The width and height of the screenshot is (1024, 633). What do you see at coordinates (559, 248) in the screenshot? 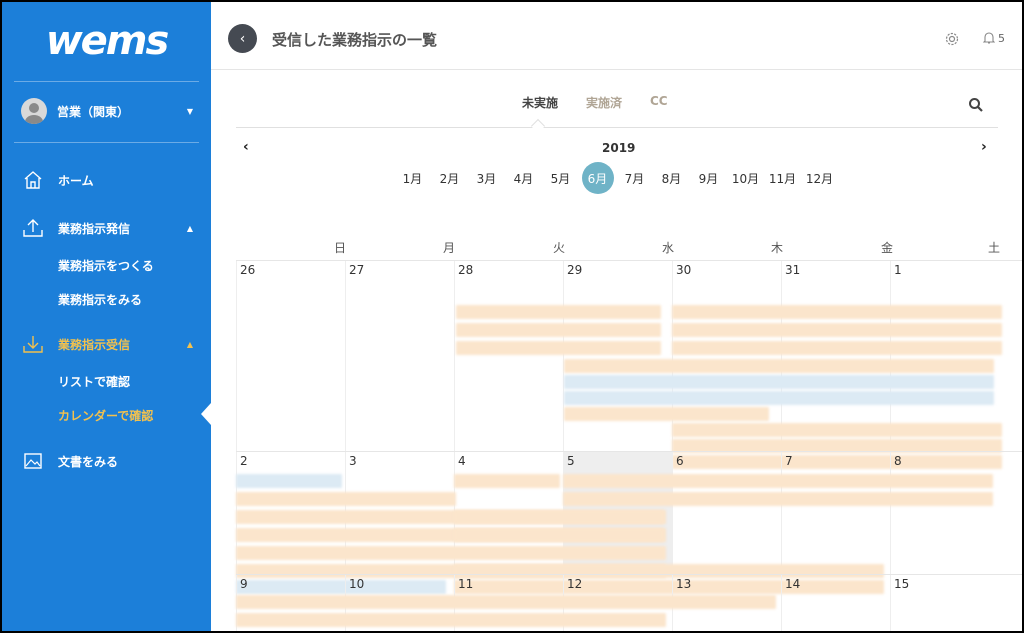
I see `weekday-label: 火` at bounding box center [559, 248].